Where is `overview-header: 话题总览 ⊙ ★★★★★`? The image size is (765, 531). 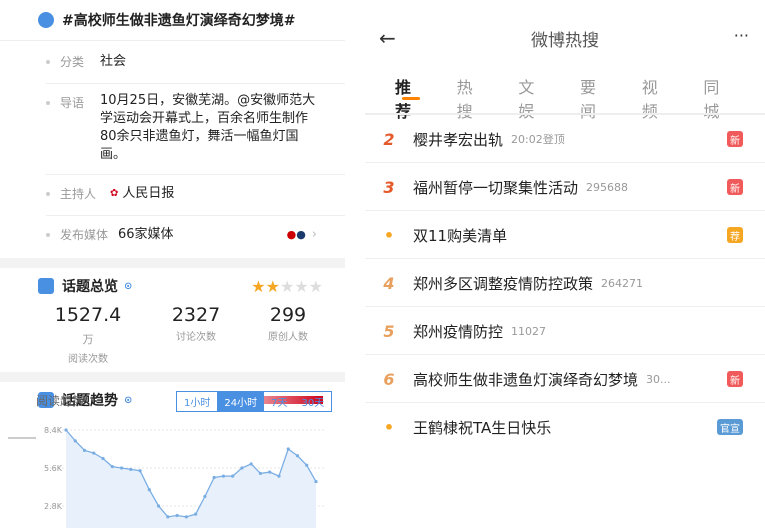
overview-header: 话题总览 ⊙ ★★★★★ is located at coordinates (172, 286).